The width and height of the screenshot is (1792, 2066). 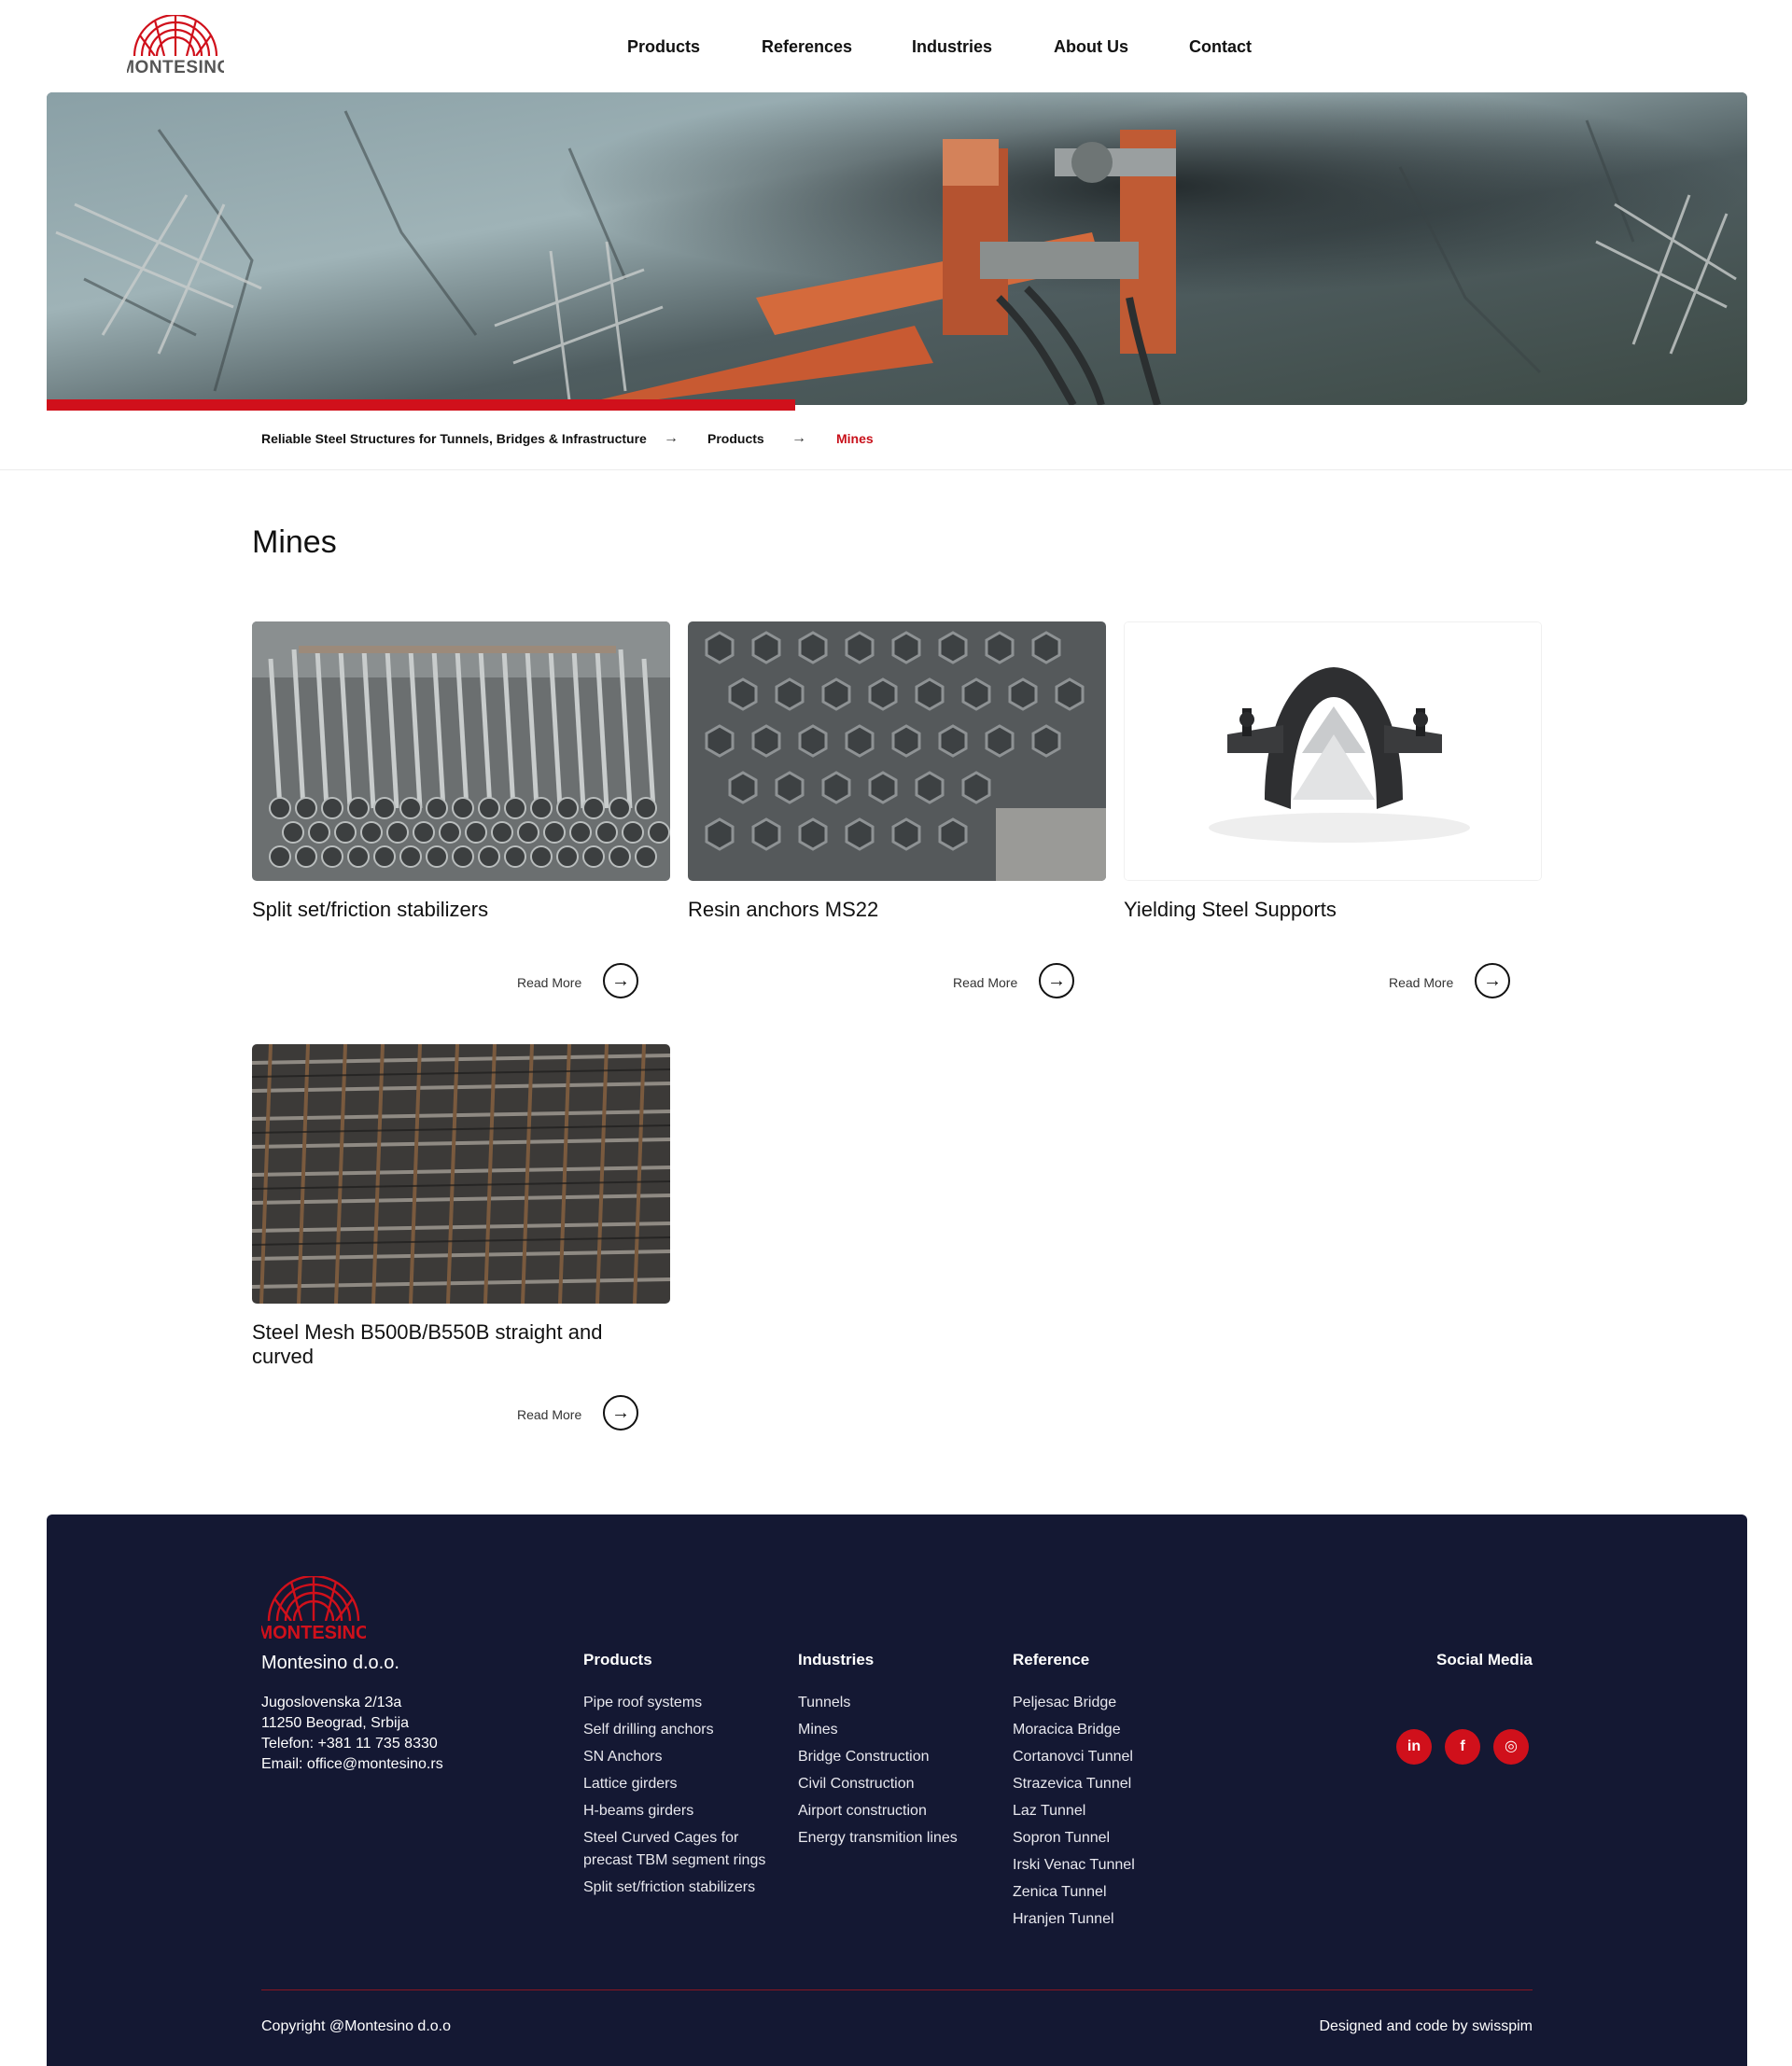 What do you see at coordinates (674, 1860) in the screenshot?
I see `footer-link: precast TBM segment rings` at bounding box center [674, 1860].